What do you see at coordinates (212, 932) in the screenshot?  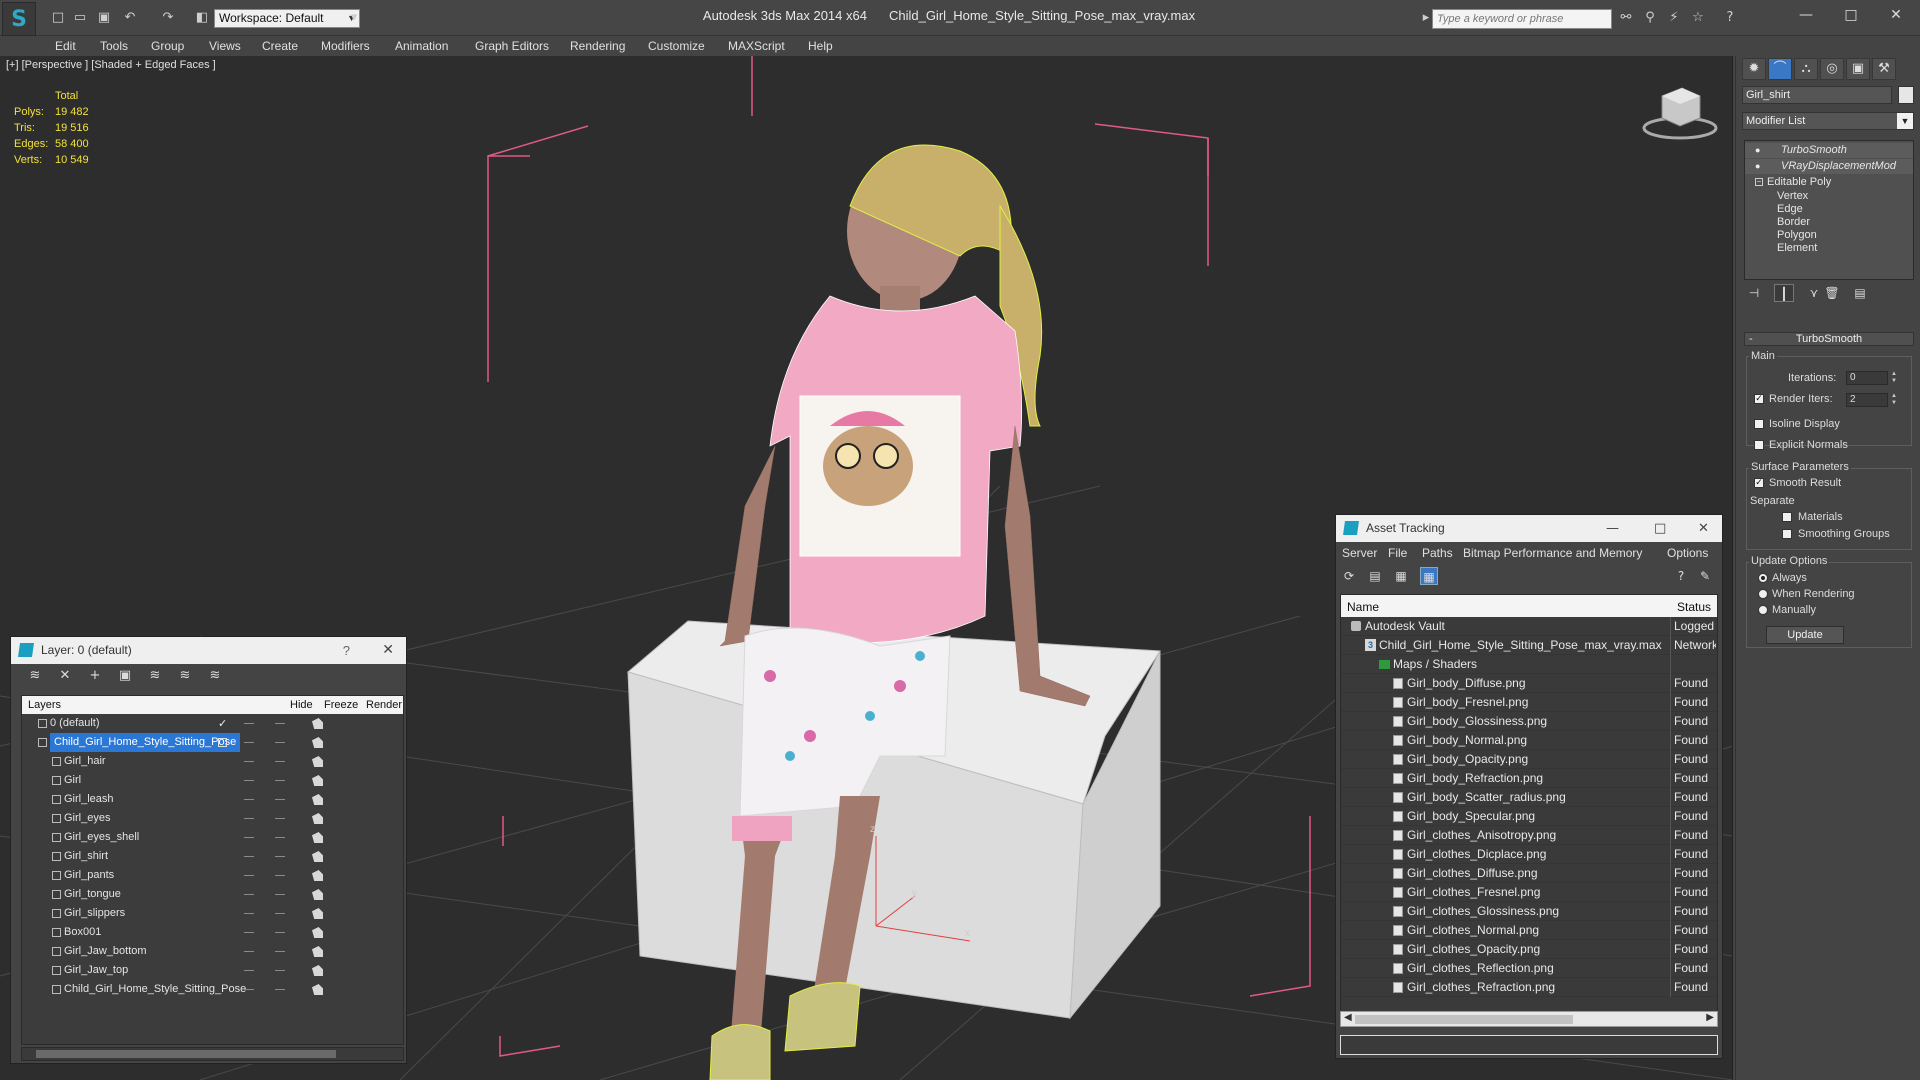 I see `layer-row: Box001` at bounding box center [212, 932].